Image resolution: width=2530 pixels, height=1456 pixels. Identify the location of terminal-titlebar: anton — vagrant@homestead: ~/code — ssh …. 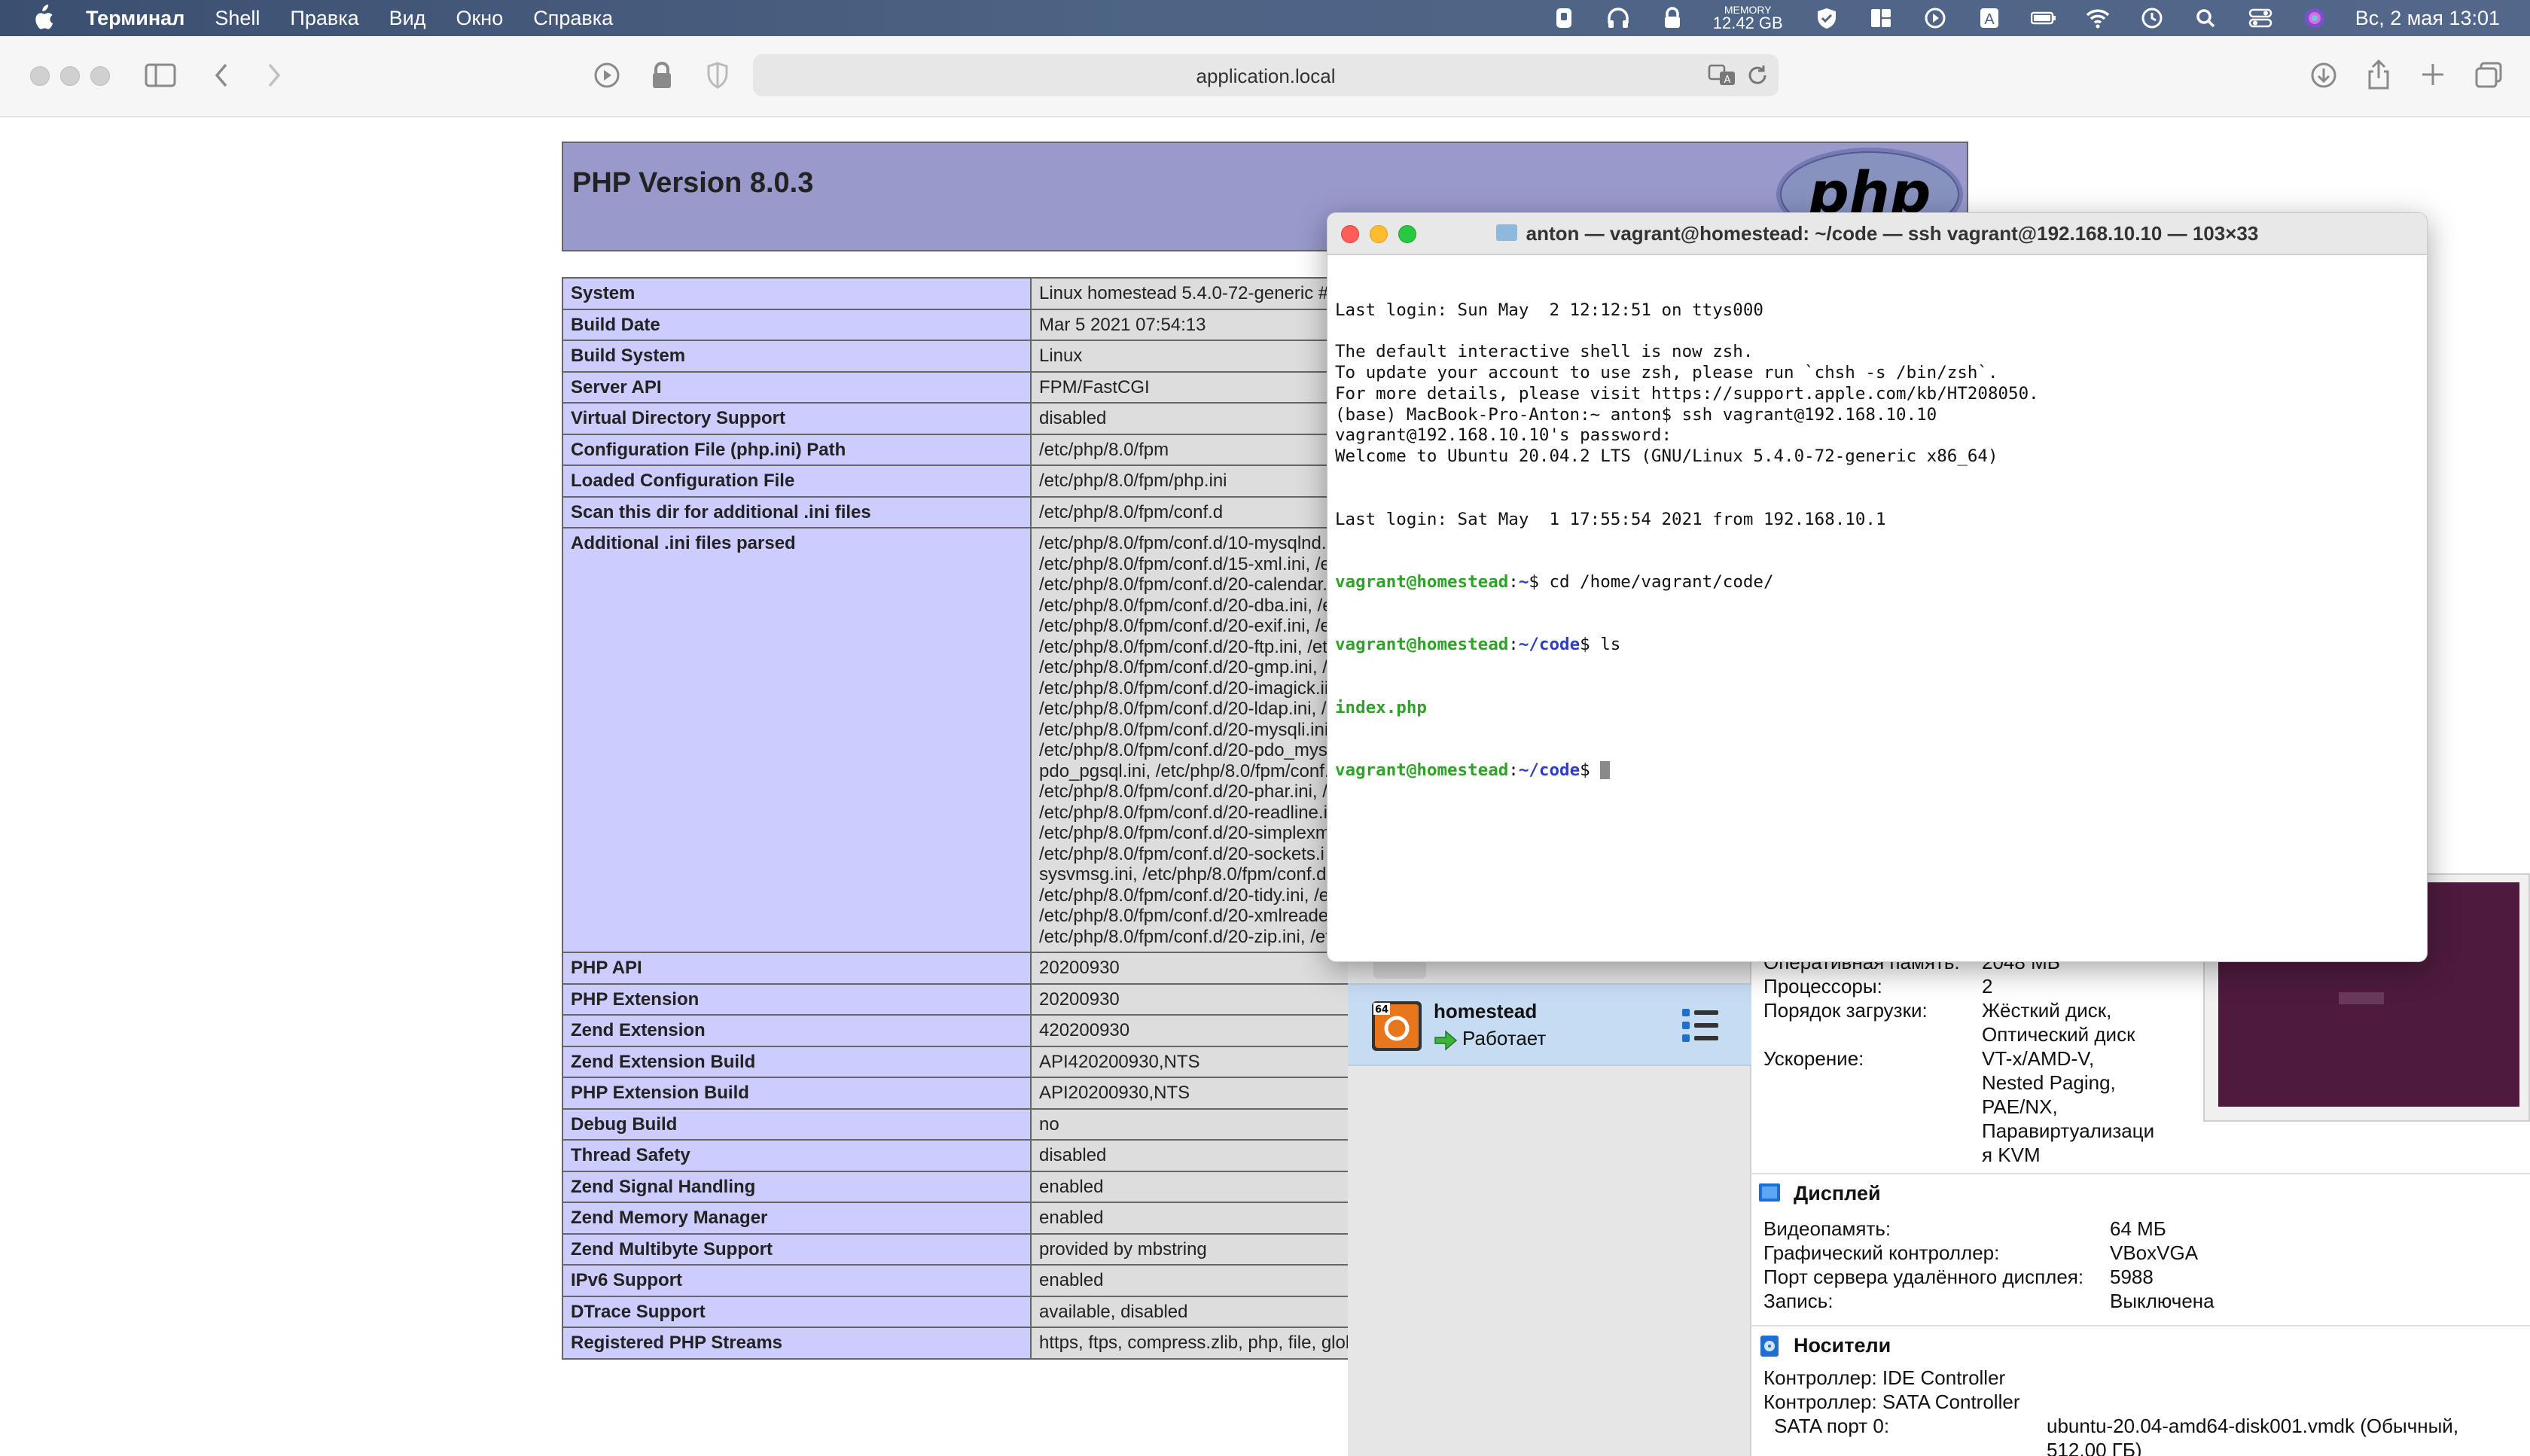
(1877, 234).